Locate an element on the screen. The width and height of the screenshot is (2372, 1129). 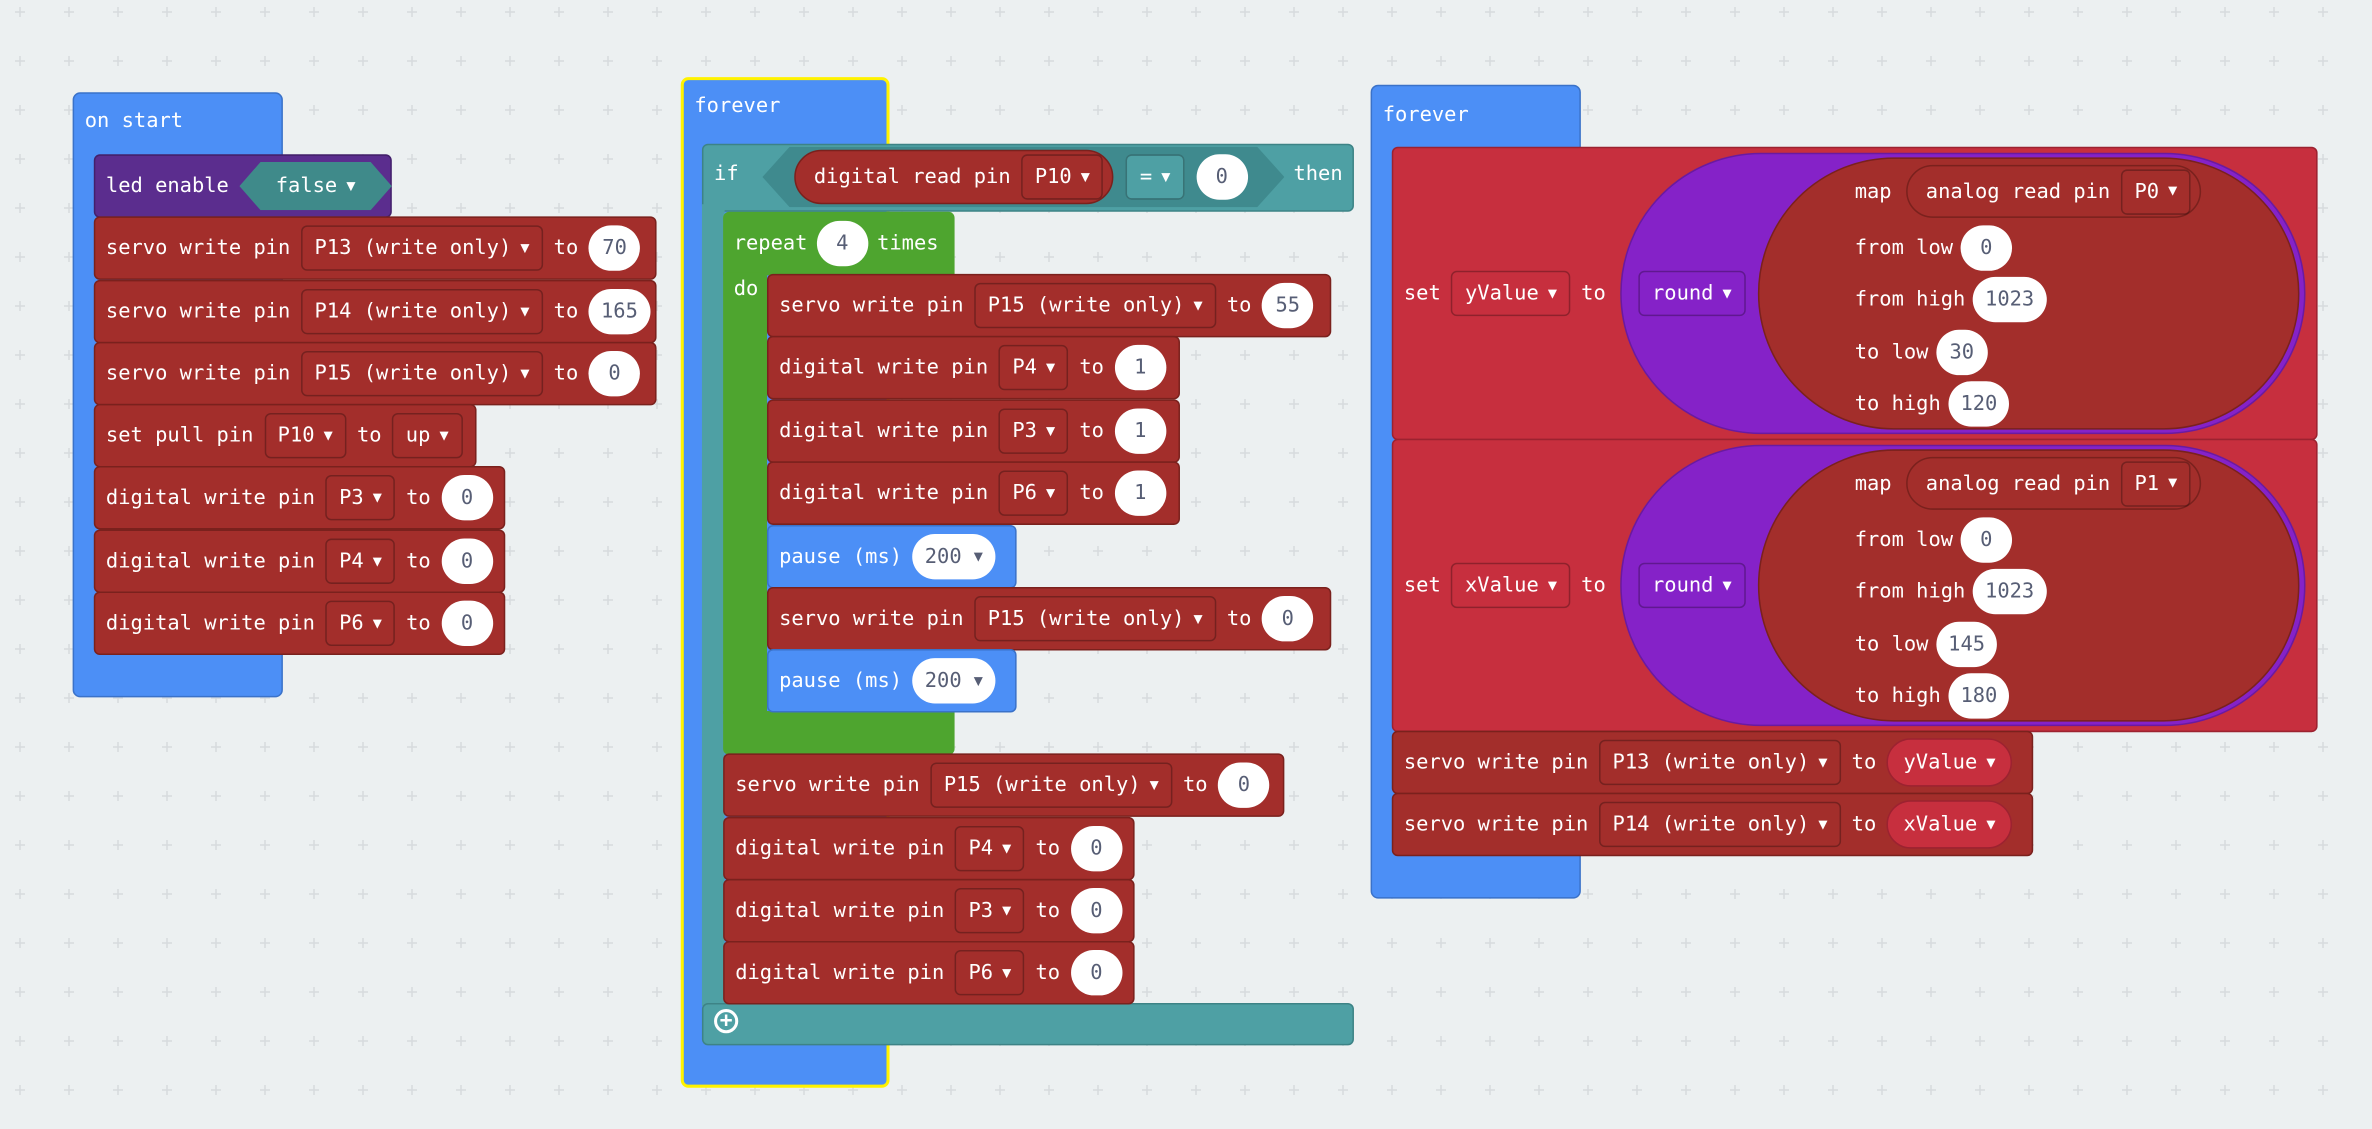
block-label: pause (ms) is located at coordinates (841, 556).